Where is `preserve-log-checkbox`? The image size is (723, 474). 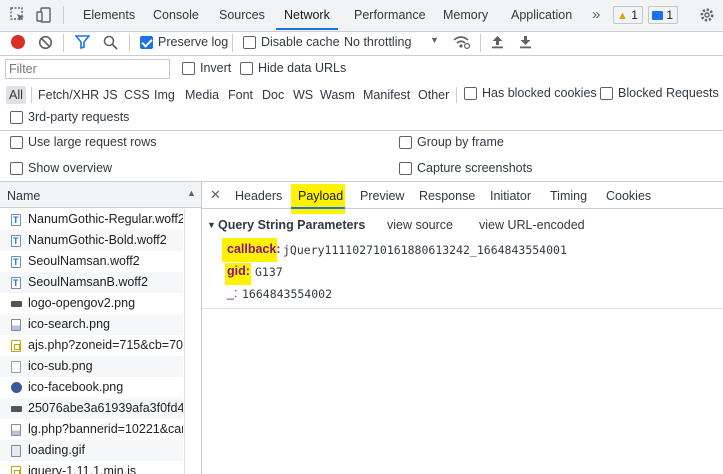 preserve-log-checkbox is located at coordinates (146, 42).